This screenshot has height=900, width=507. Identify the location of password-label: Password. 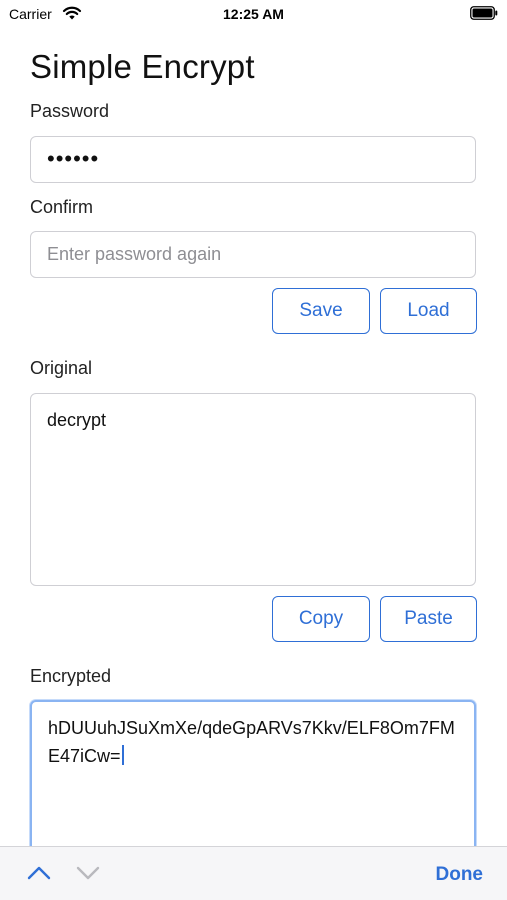
(70, 111).